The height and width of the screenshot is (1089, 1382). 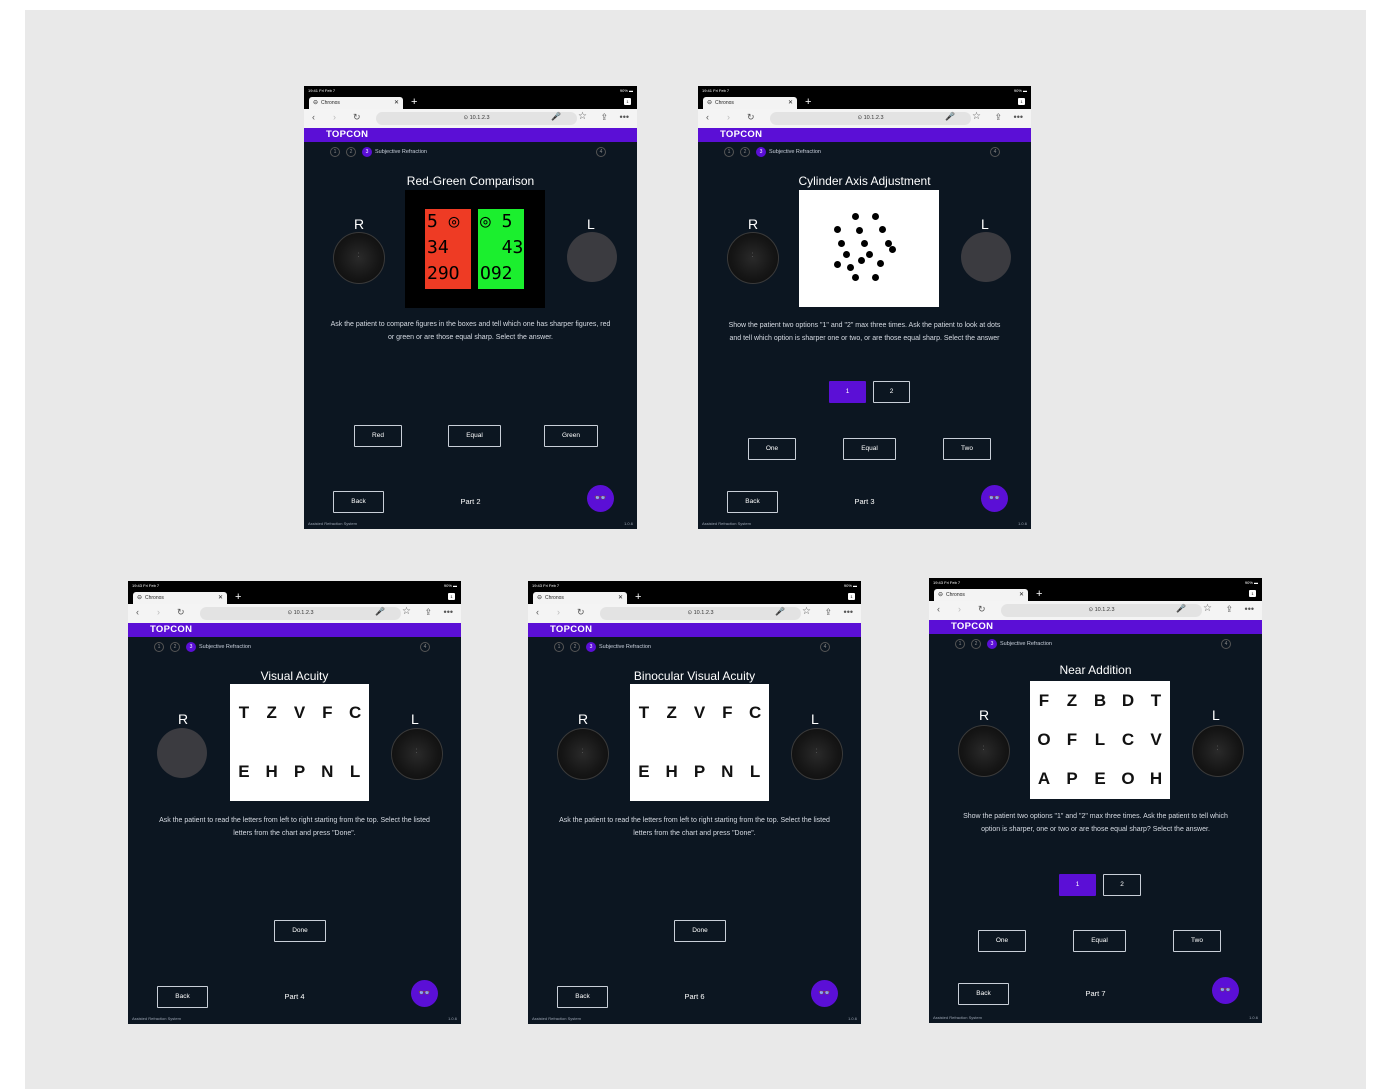 I want to click on done-button: Done, so click(x=300, y=931).